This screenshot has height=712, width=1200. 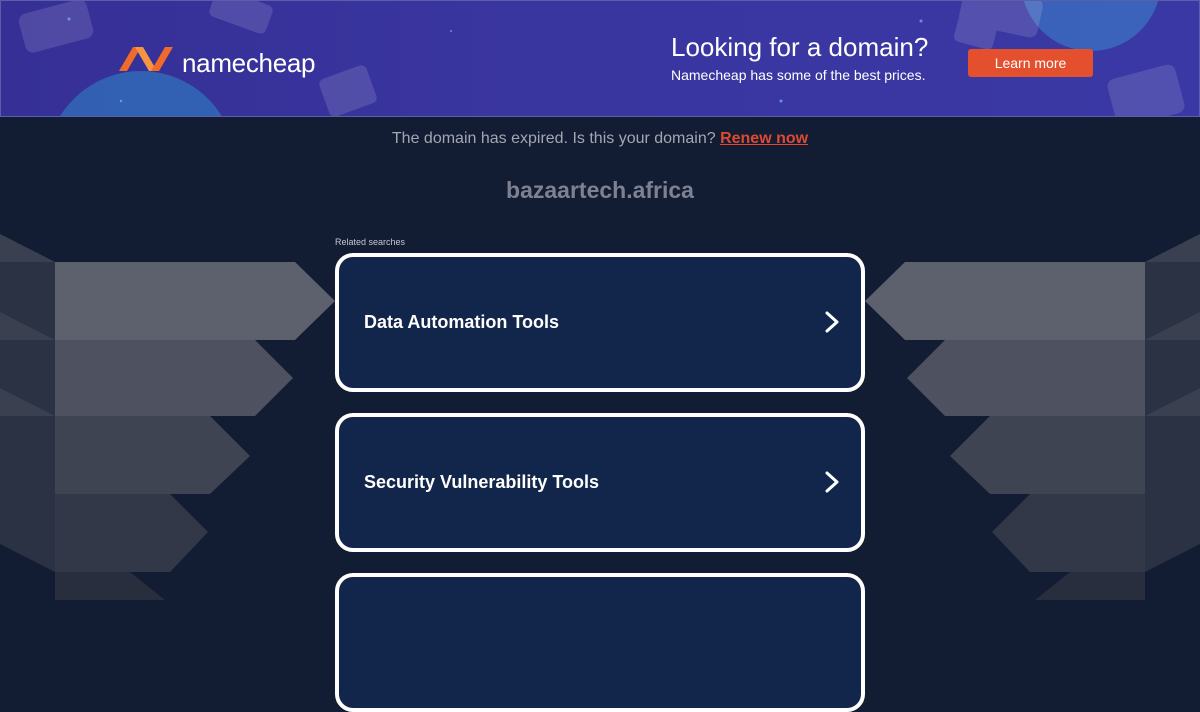 I want to click on related-searches-label: Related searches, so click(x=370, y=242).